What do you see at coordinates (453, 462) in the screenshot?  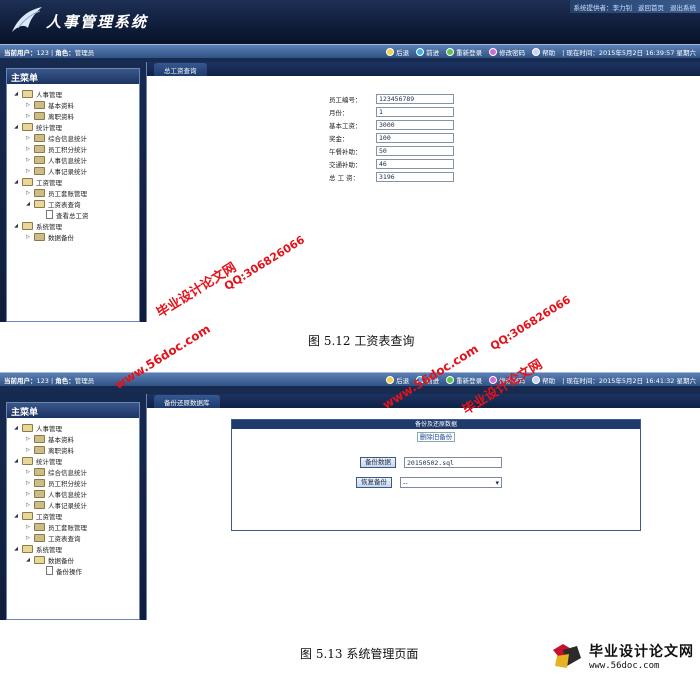 I see `backup-filename-input: 20150502.sql` at bounding box center [453, 462].